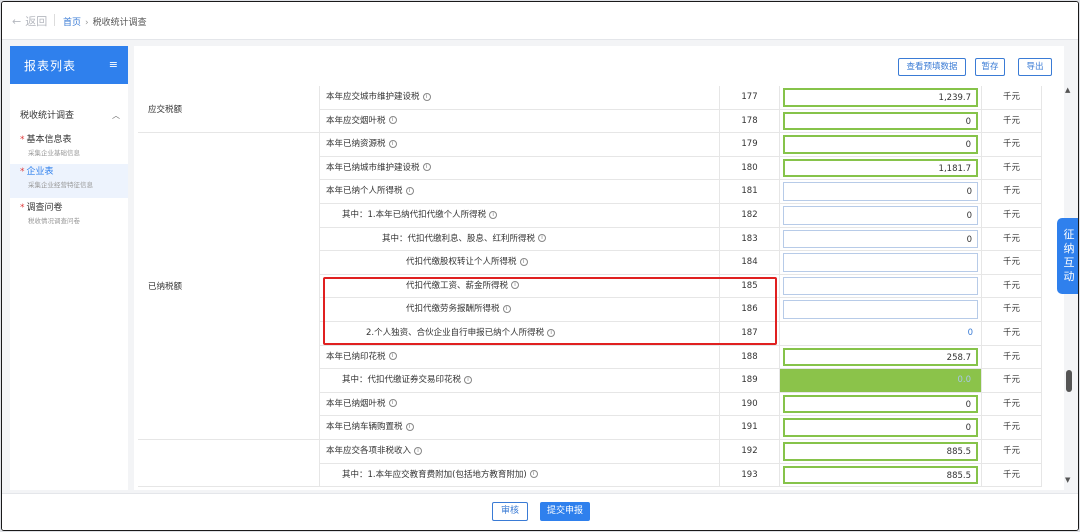 The height and width of the screenshot is (532, 1080). Describe the element at coordinates (1035, 67) in the screenshot. I see `export-button: 导出` at that location.